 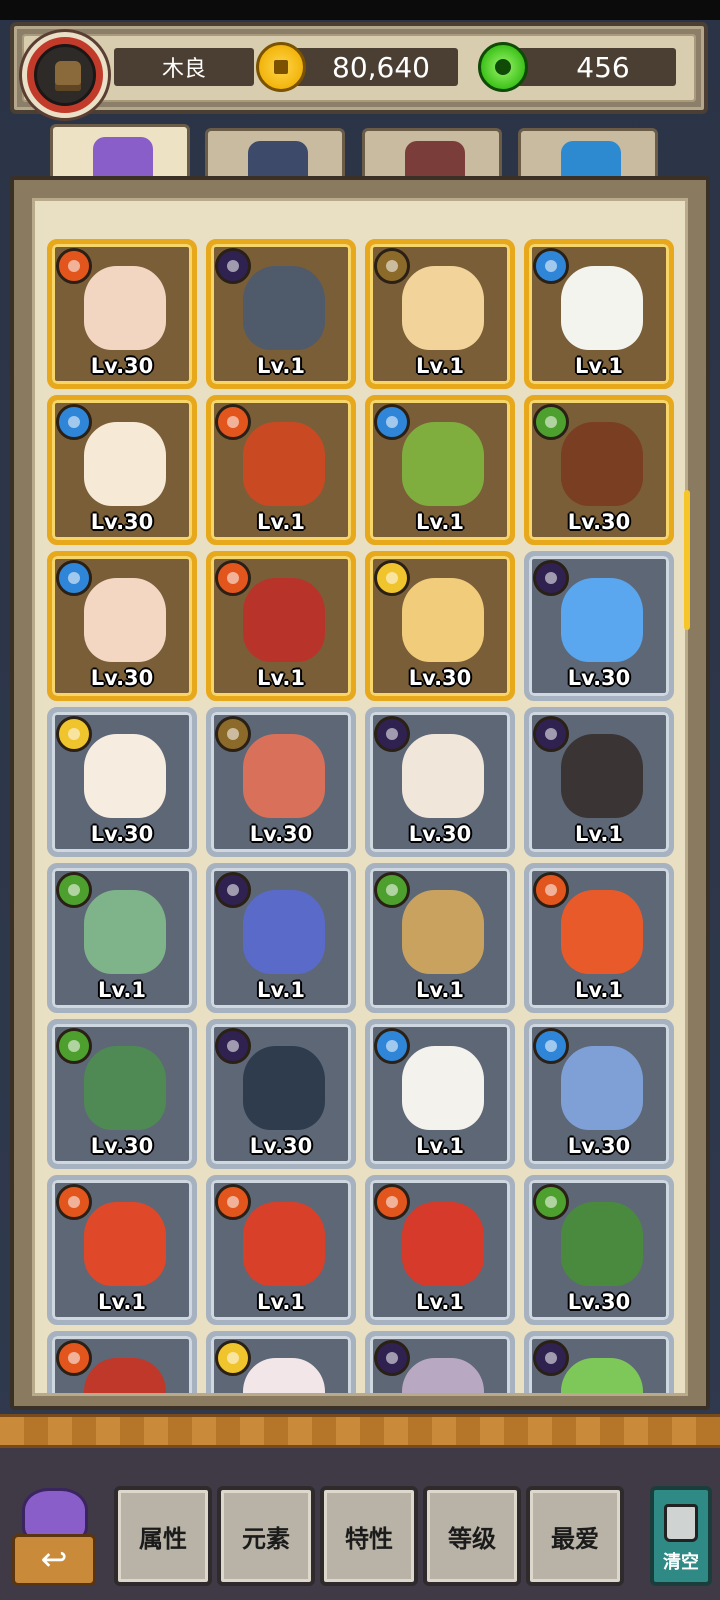 I want to click on back-button: ↩, so click(x=54, y=1540).